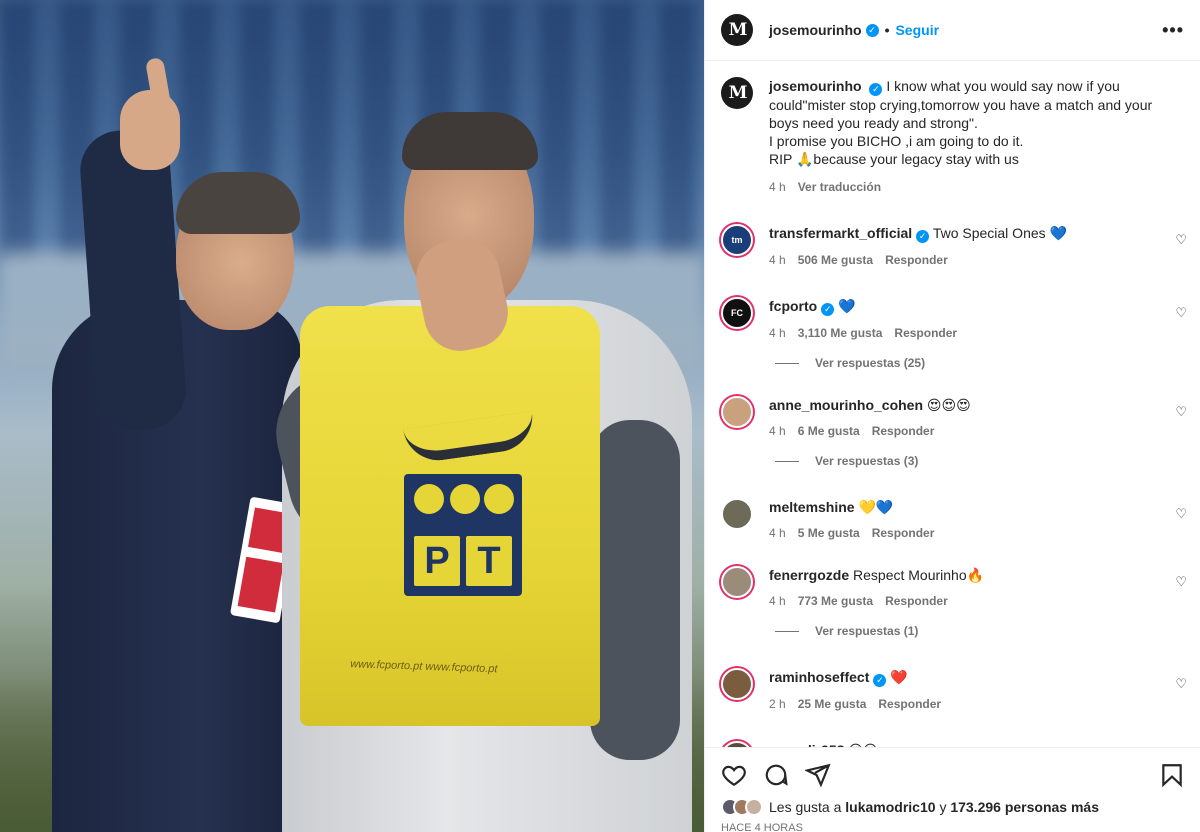 This screenshot has width=1200, height=832. What do you see at coordinates (987, 631) in the screenshot?
I see `view-replies-link: Ver respuestas (1)` at bounding box center [987, 631].